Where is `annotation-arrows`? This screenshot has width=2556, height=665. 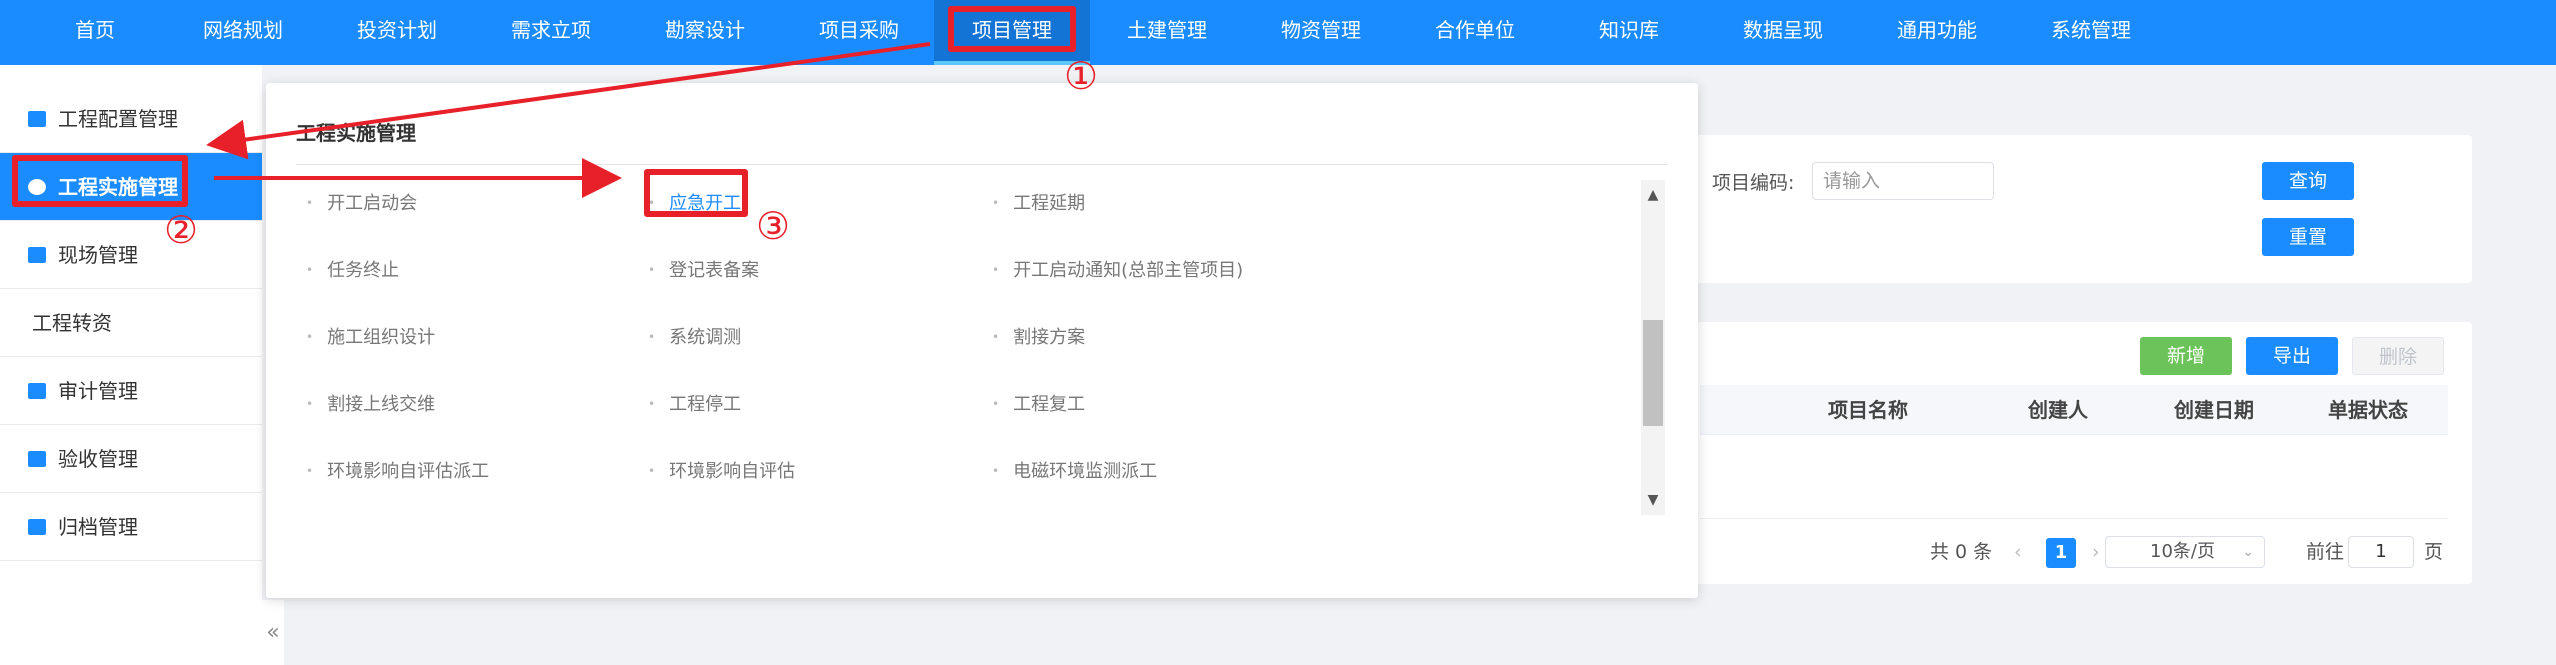
annotation-arrows is located at coordinates (568, 120).